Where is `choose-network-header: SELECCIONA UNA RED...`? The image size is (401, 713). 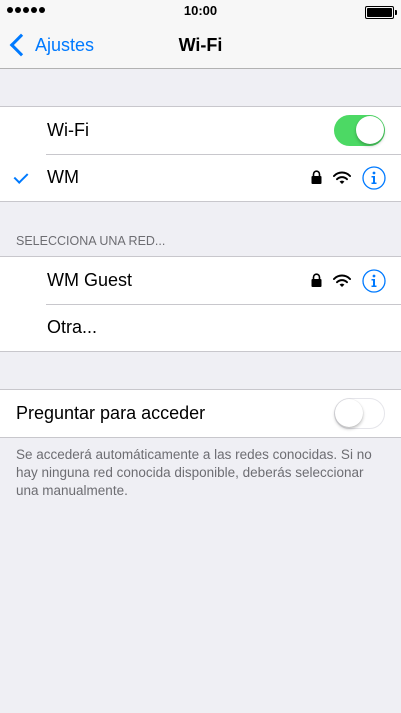 choose-network-header: SELECCIONA UNA RED... is located at coordinates (91, 241).